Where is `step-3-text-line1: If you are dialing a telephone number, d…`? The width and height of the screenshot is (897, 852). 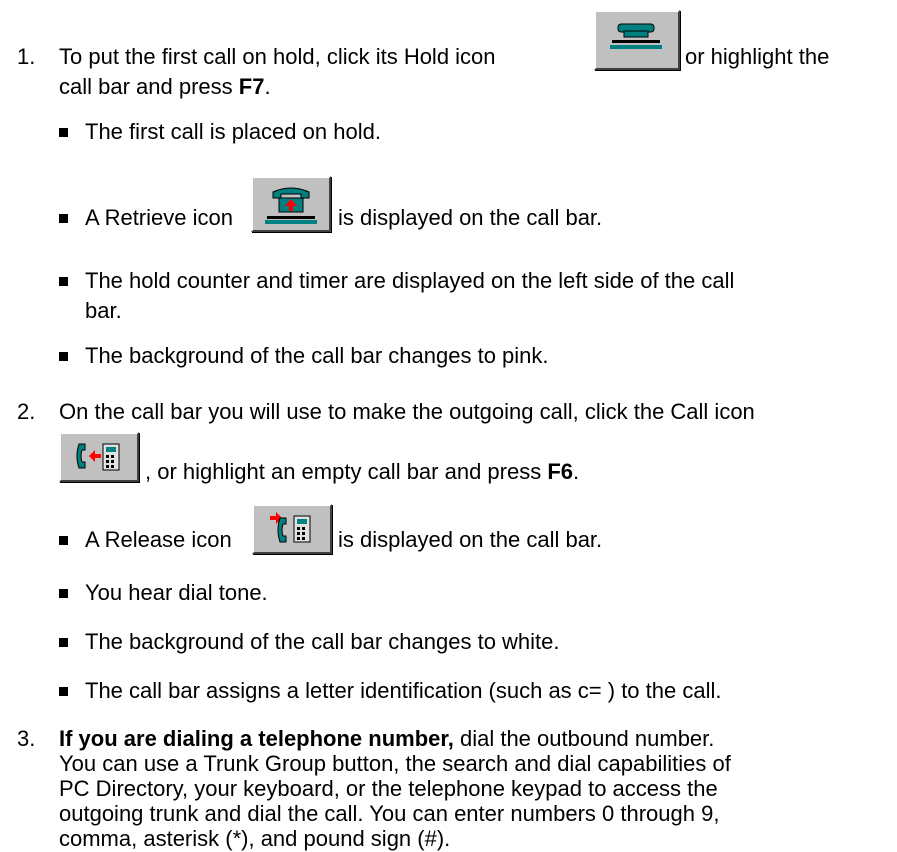
step-3-text-line1: If you are dialing a telephone number, d… is located at coordinates (387, 738).